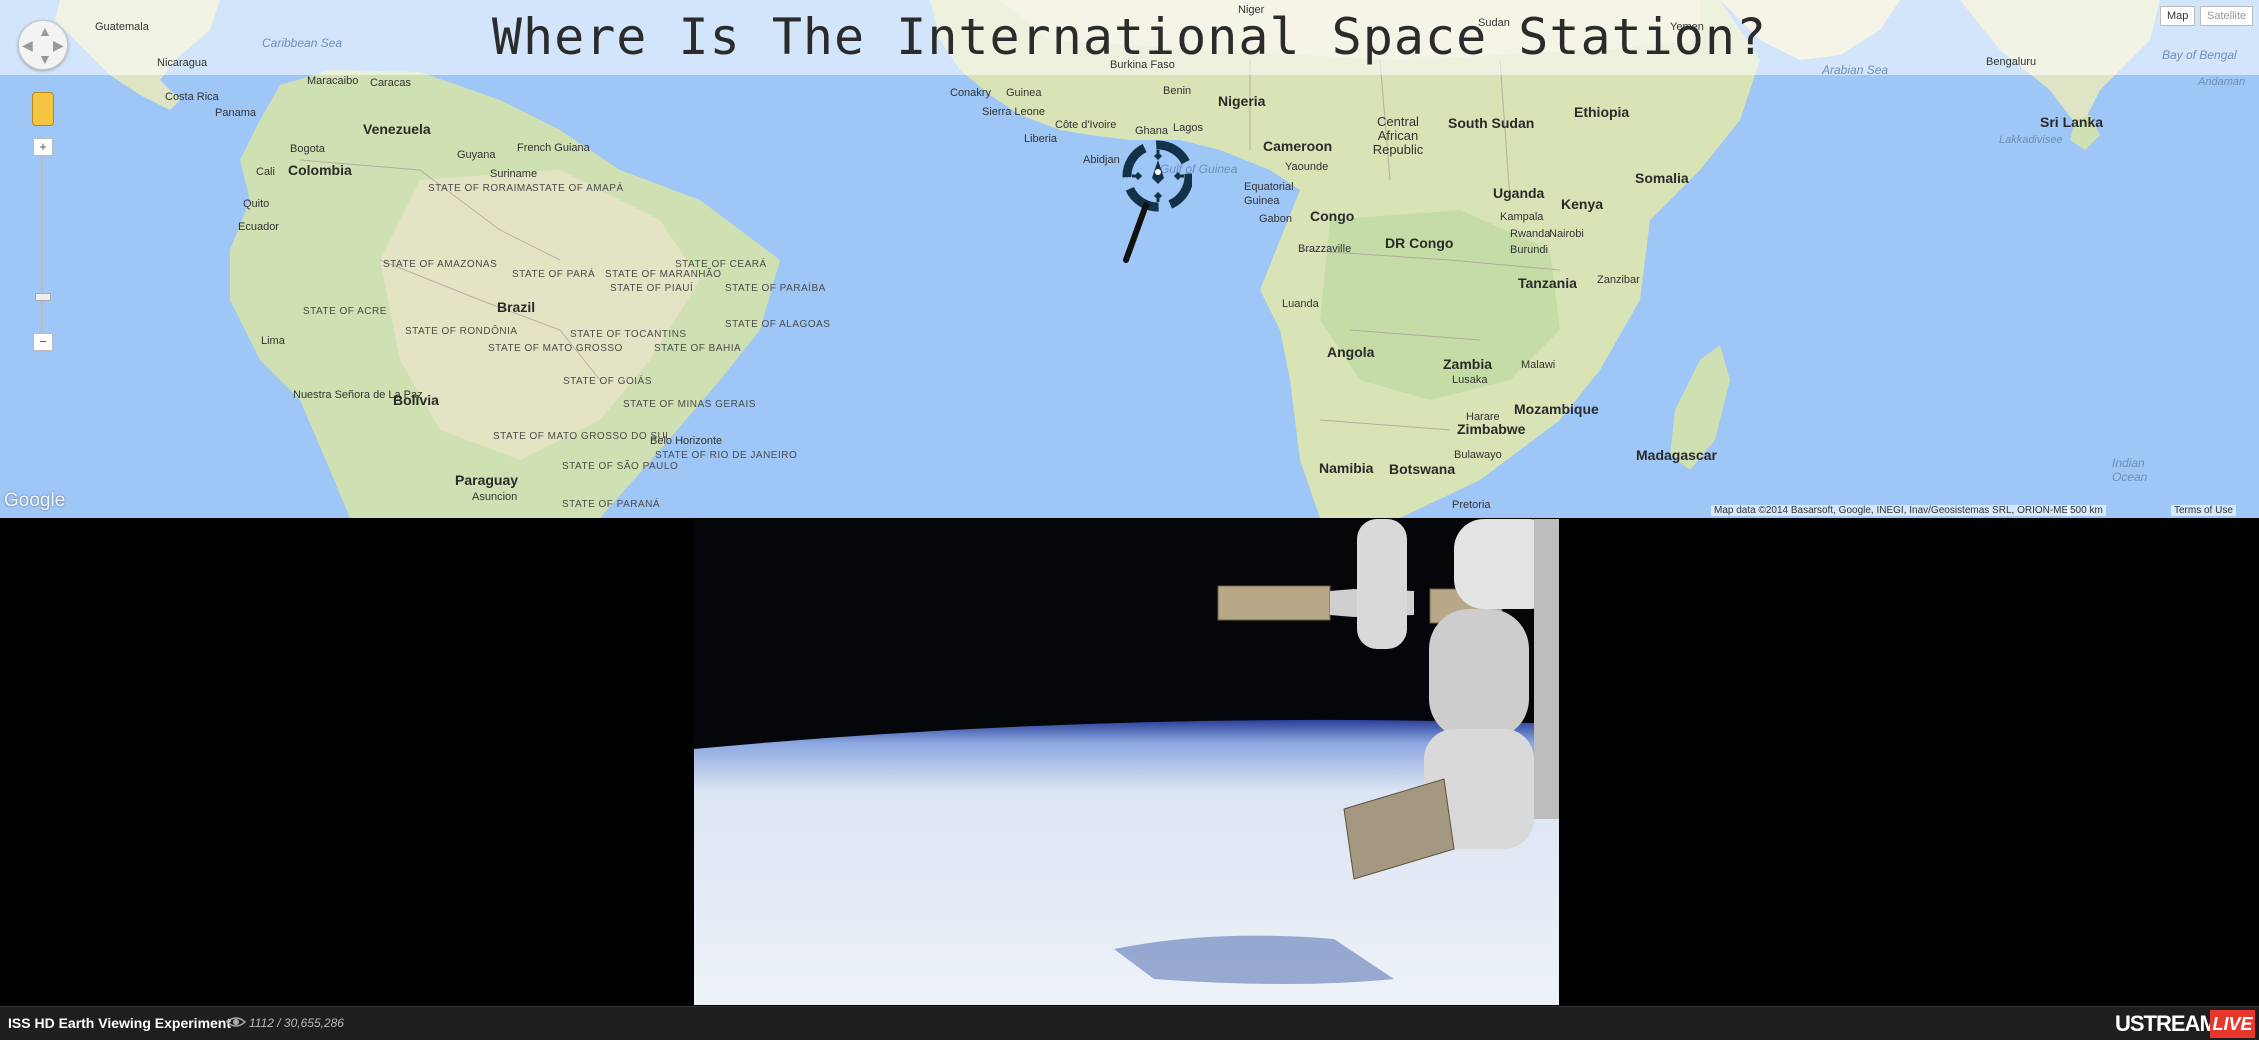 The height and width of the screenshot is (1040, 2259). I want to click on map-label: Bengaluru, so click(2011, 62).